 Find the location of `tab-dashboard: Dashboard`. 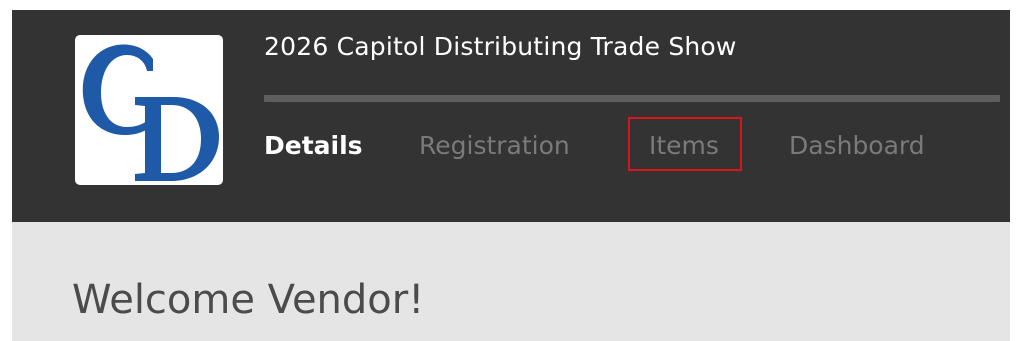

tab-dashboard: Dashboard is located at coordinates (857, 146).